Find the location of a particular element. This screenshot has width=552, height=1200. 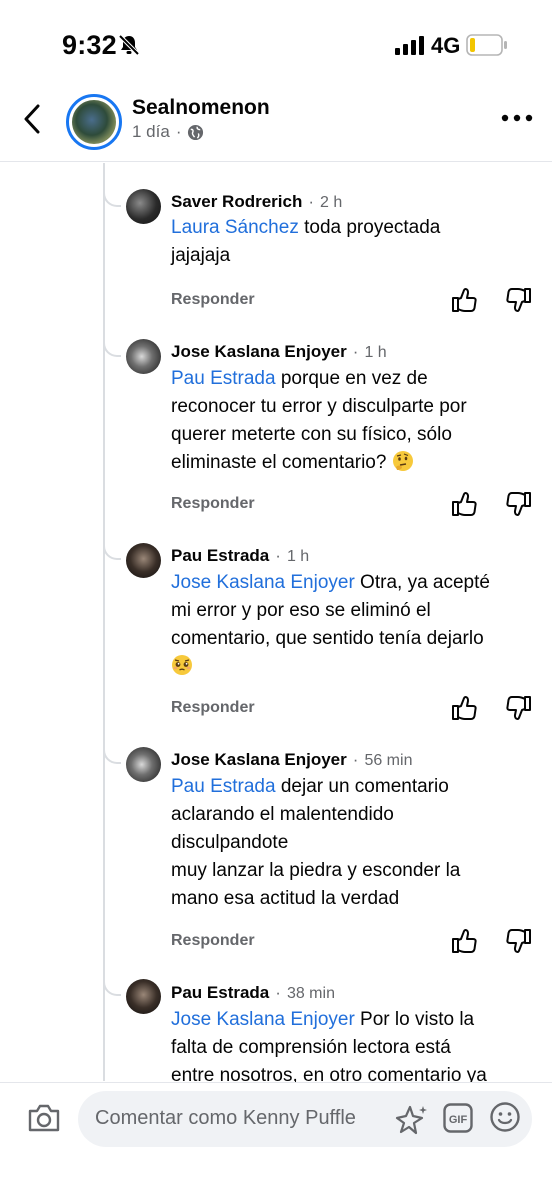

comment-author: Saver Rodrerich is located at coordinates (236, 202).